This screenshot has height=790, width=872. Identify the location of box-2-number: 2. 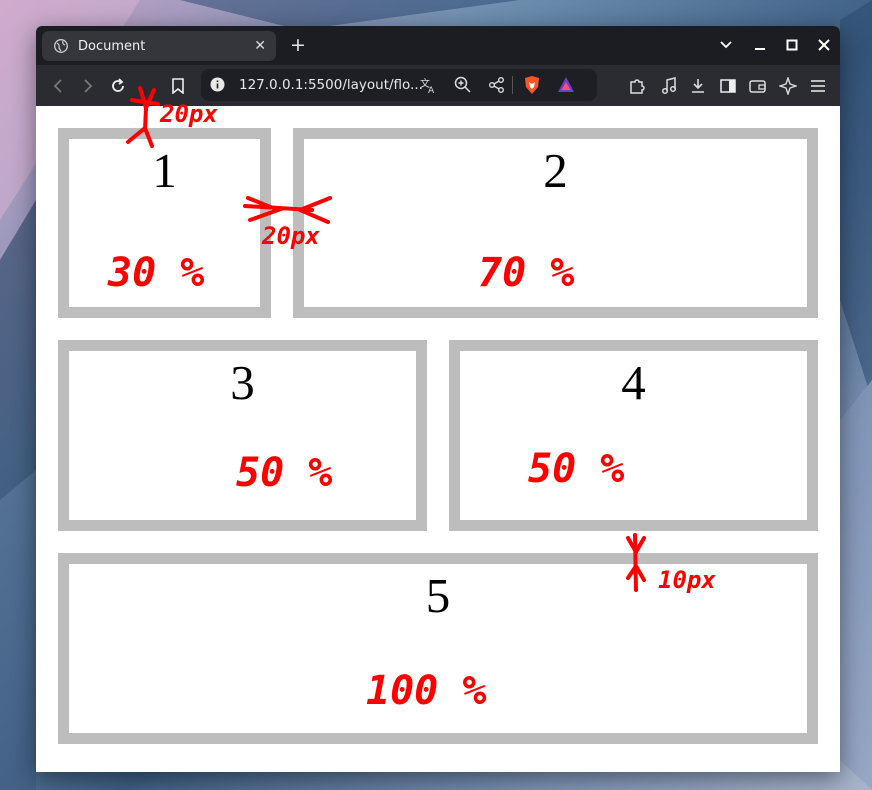
(555, 170).